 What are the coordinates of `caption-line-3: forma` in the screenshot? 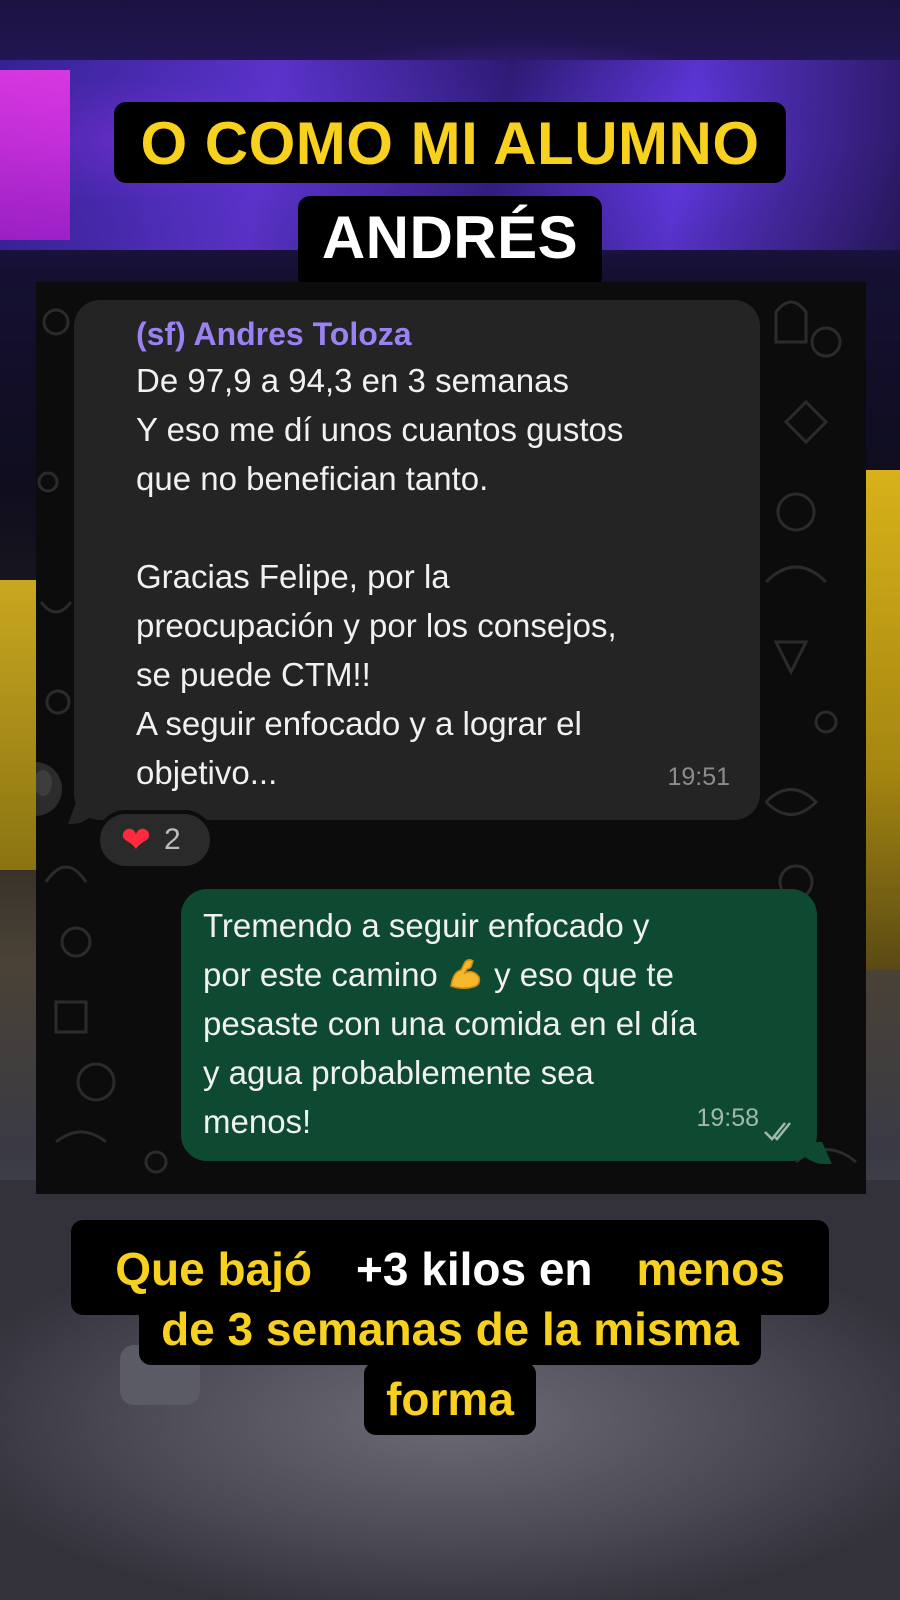 It's located at (450, 1398).